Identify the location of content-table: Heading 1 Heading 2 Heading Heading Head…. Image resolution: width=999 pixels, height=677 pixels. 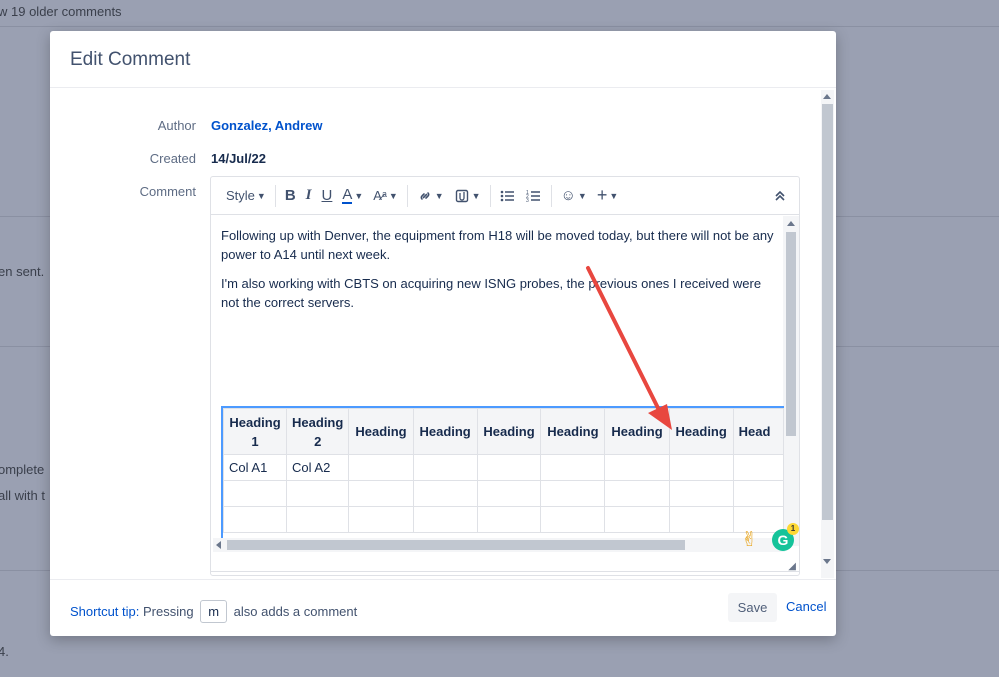
(503, 470).